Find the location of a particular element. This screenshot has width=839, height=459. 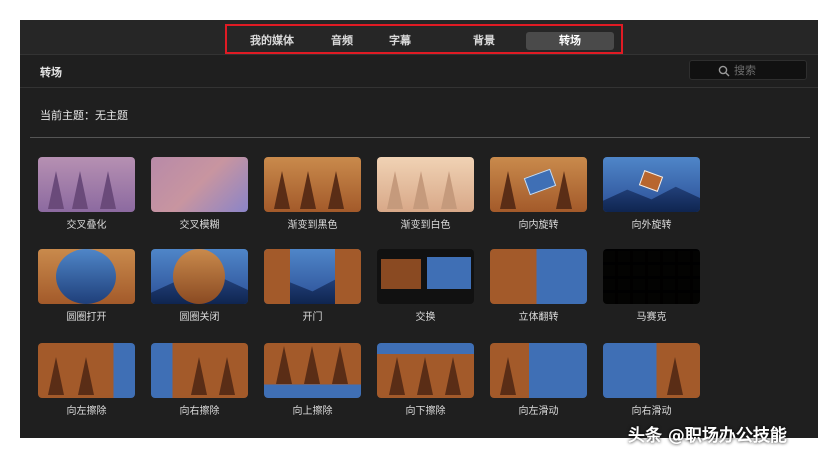

transition-label: 交叉模糊 is located at coordinates (199, 225).